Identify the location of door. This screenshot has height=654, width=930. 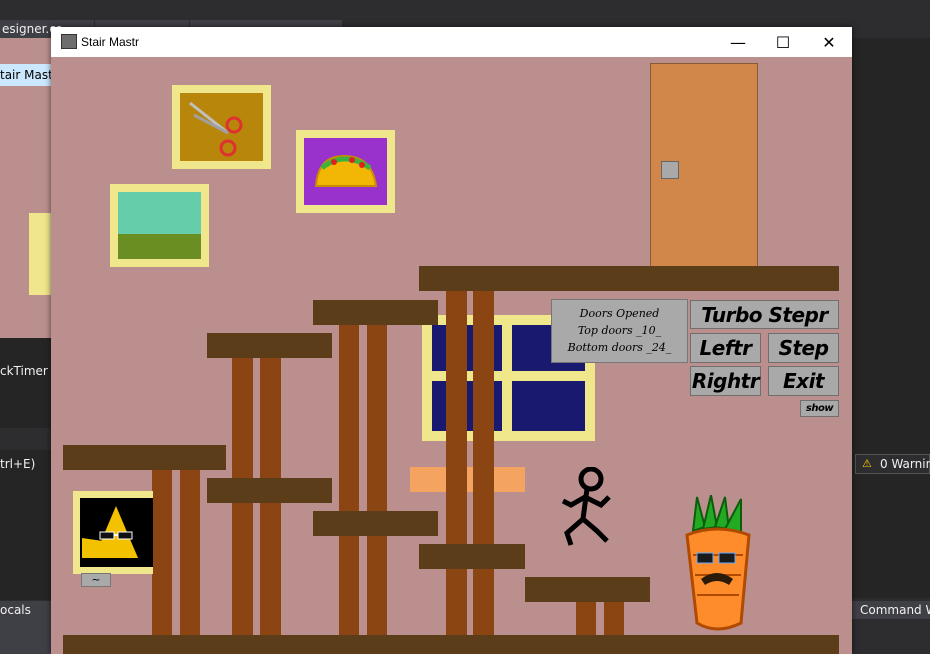
(704, 165).